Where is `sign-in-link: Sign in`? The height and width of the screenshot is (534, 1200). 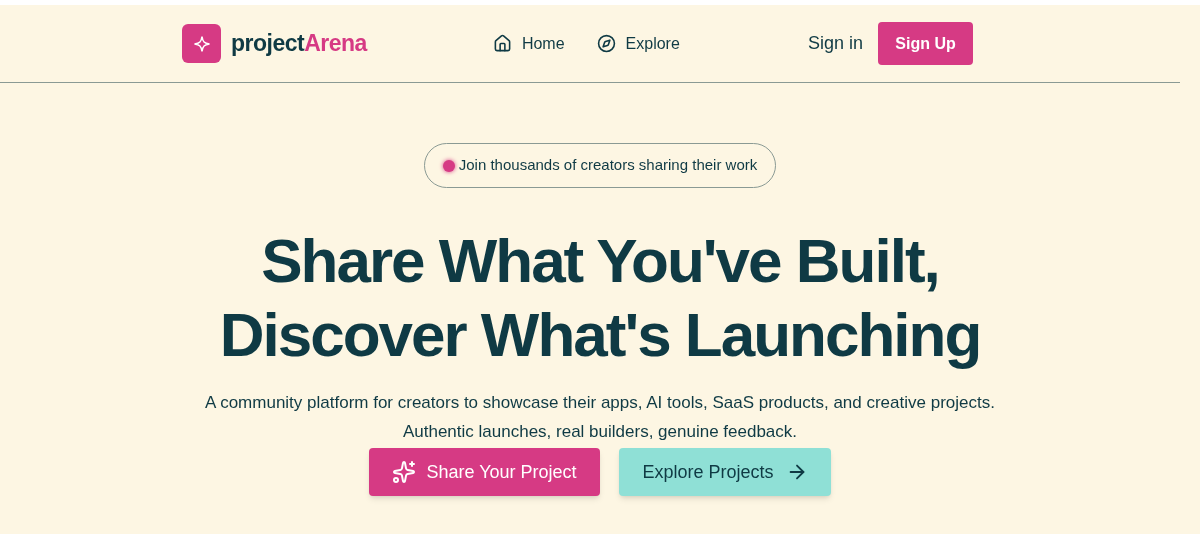 sign-in-link: Sign in is located at coordinates (835, 43).